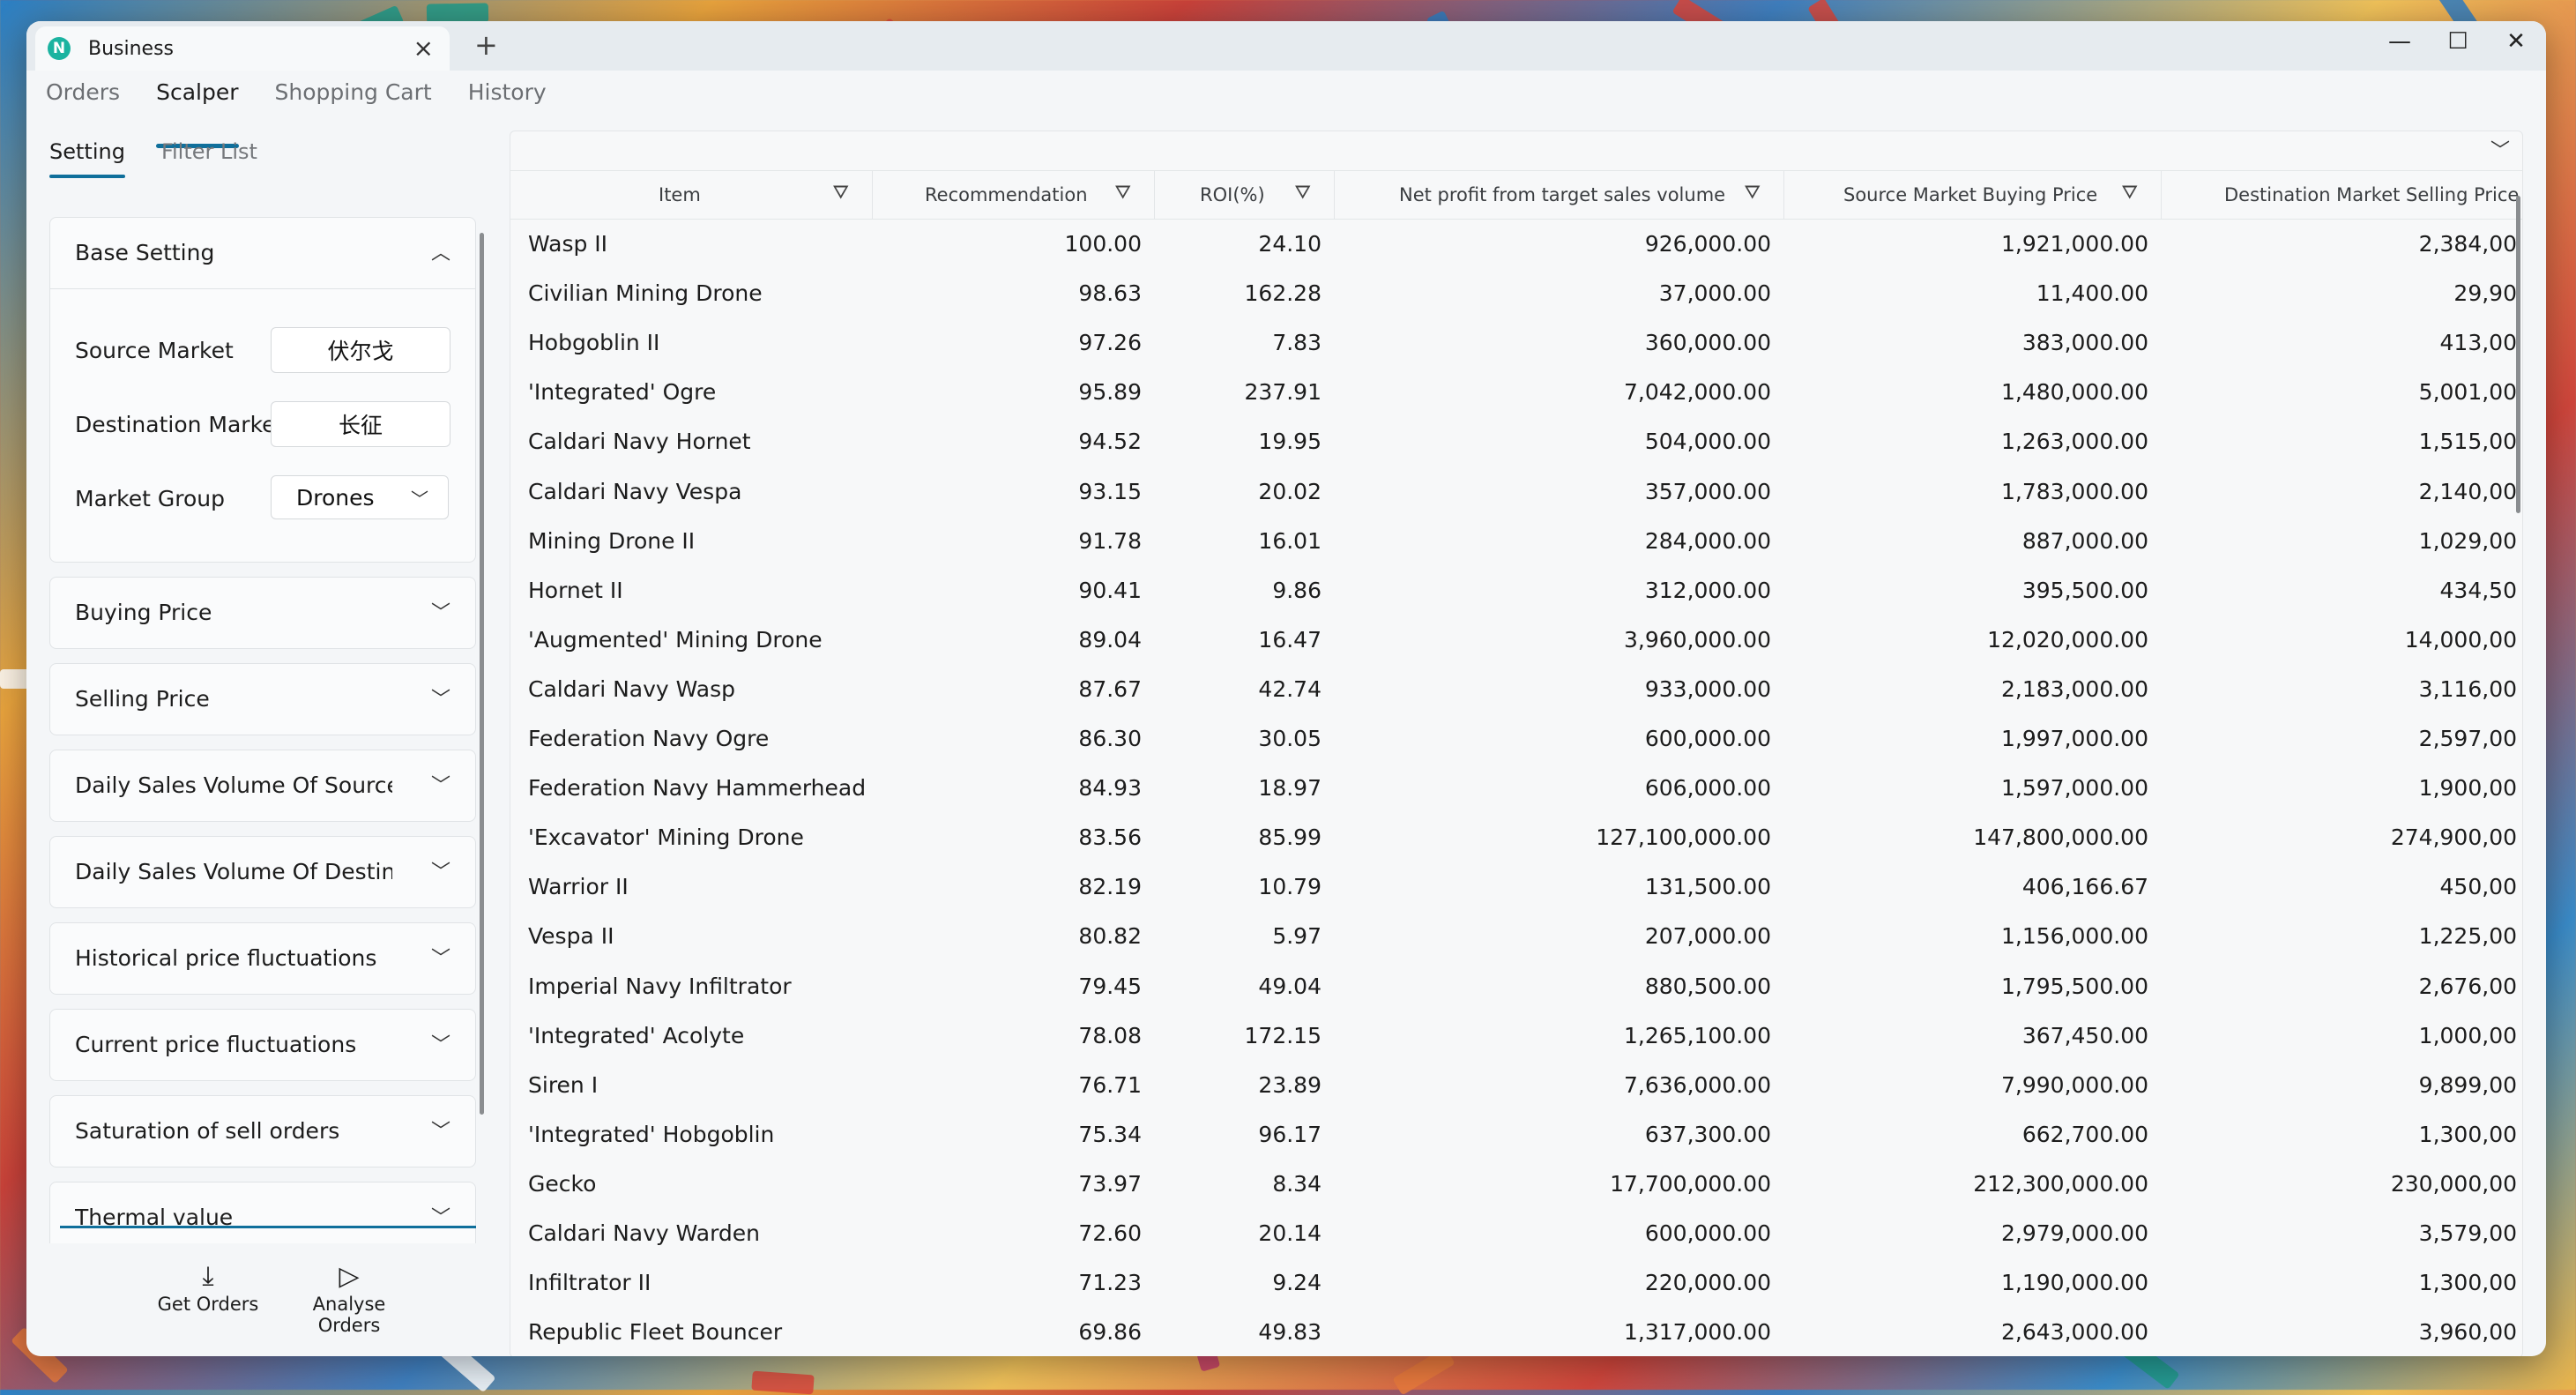 Image resolution: width=2576 pixels, height=1395 pixels. What do you see at coordinates (486, 45) in the screenshot?
I see `new-tab-button: +` at bounding box center [486, 45].